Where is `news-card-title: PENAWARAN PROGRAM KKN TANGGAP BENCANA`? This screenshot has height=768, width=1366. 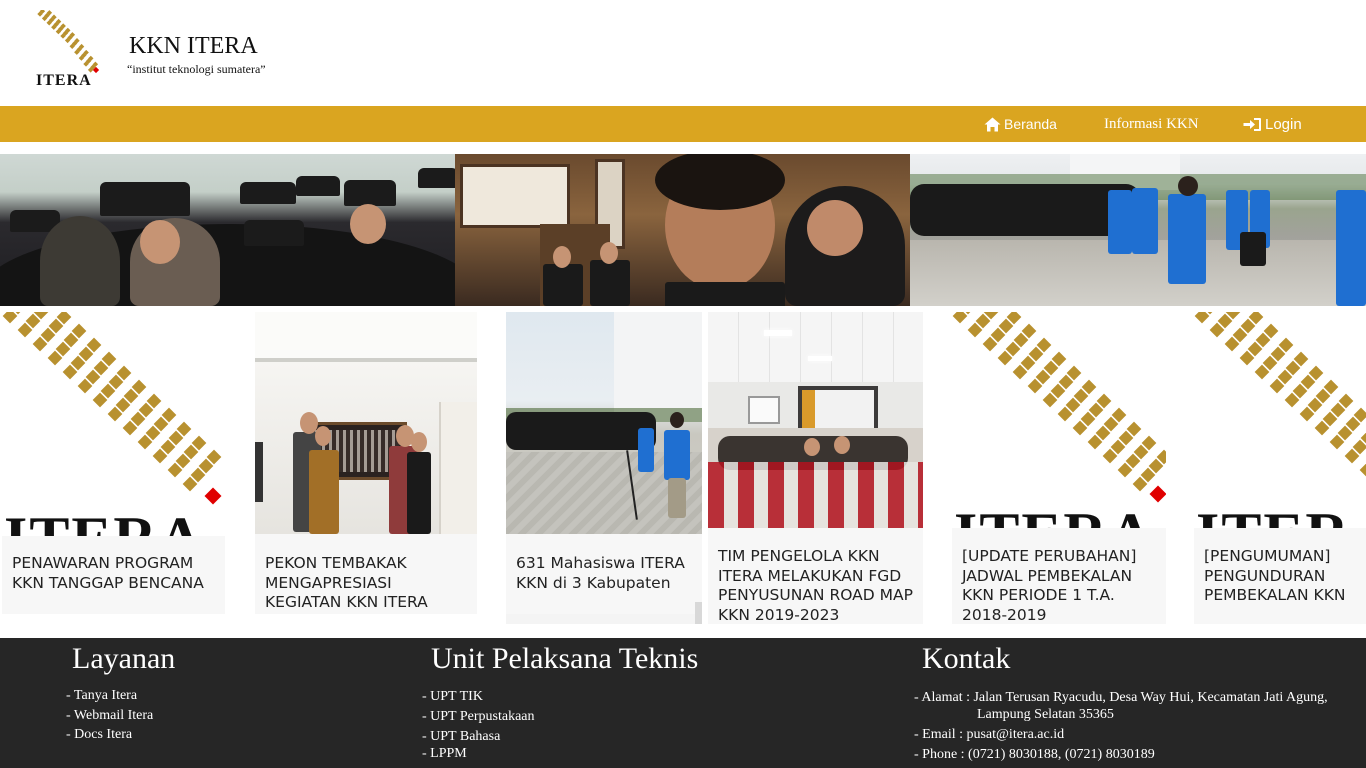
news-card-title: PENAWARAN PROGRAM KKN TANGGAP BENCANA is located at coordinates (113, 575).